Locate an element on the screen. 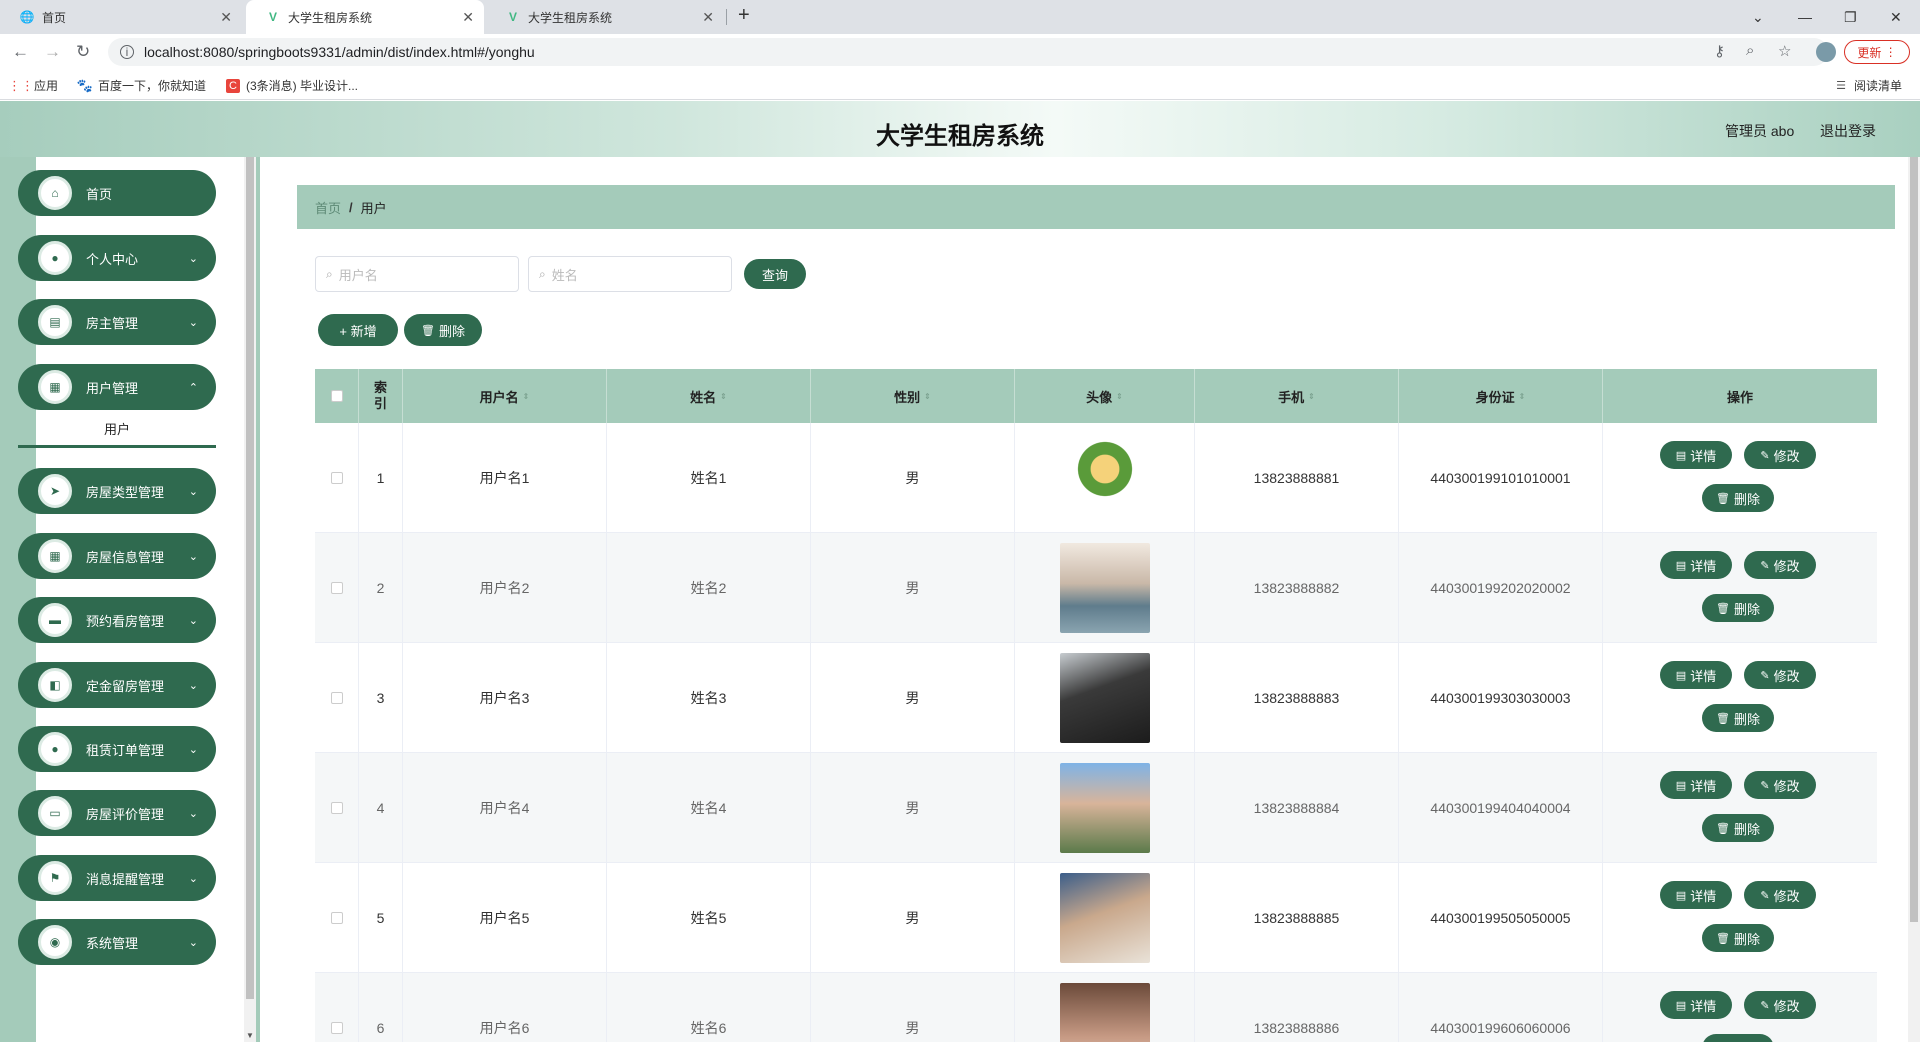  sidebar-item-system-mgmt: ◉ 系统管理 ⌄ is located at coordinates (117, 942).